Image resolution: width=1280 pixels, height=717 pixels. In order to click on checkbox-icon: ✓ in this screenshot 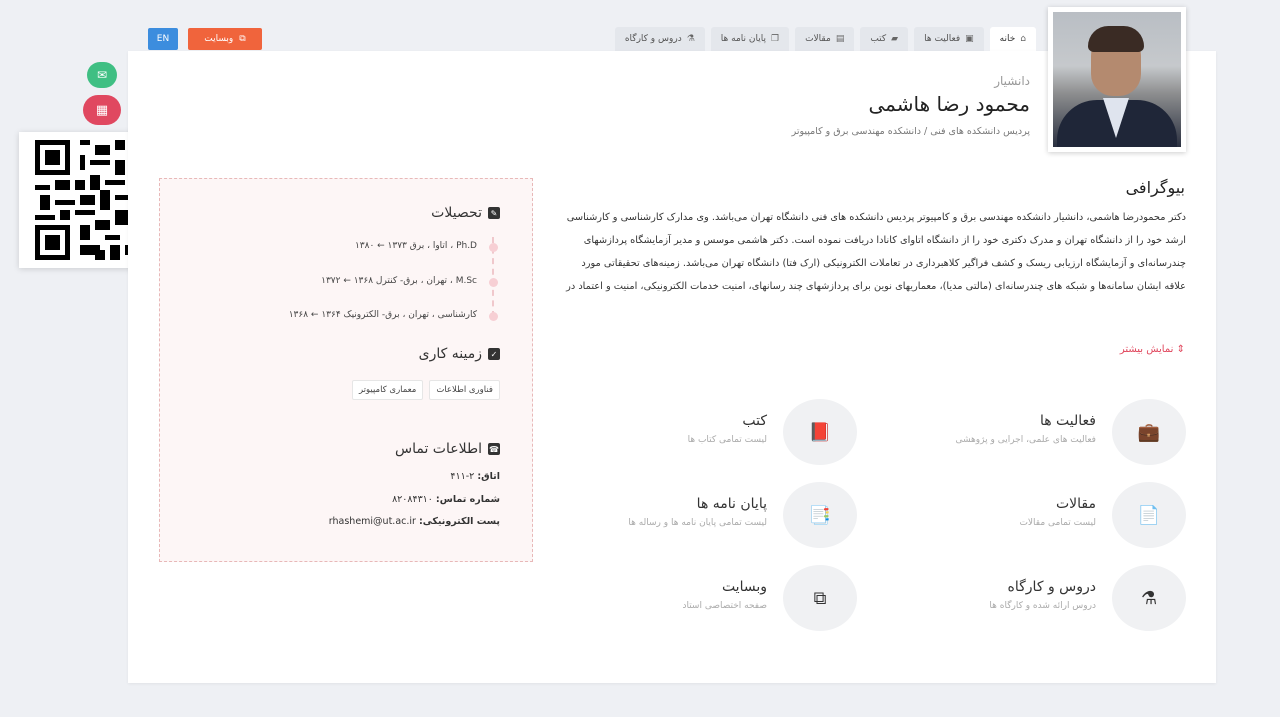, I will do `click(494, 354)`.